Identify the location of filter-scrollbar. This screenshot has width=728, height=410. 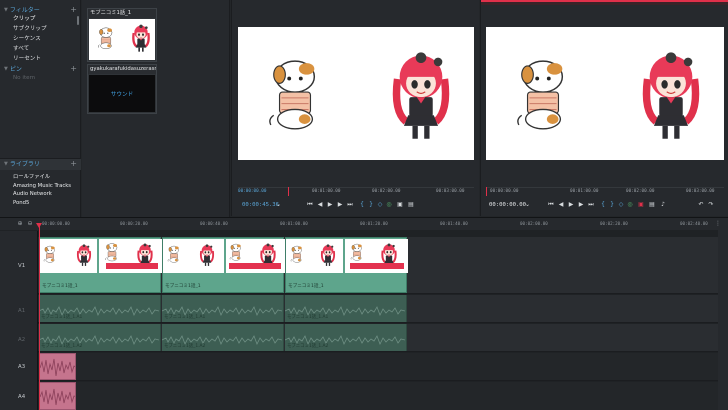
(78, 20).